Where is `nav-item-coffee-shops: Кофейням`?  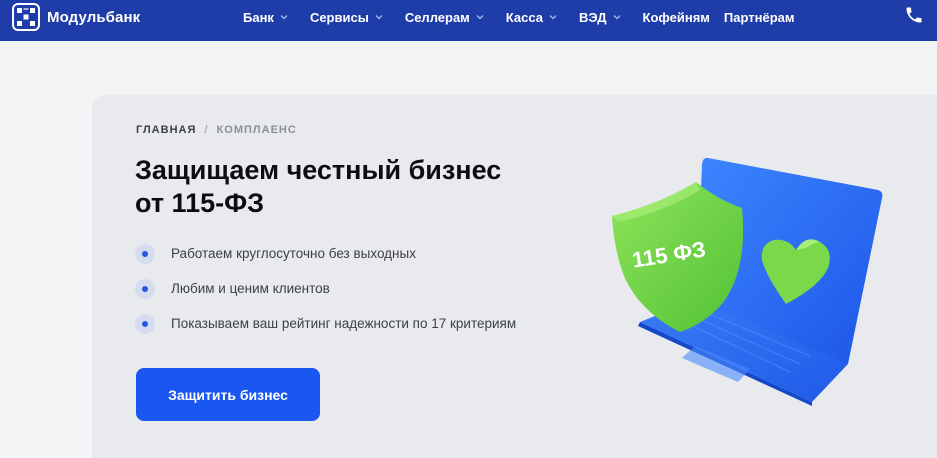
nav-item-coffee-shops: Кофейням is located at coordinates (676, 17).